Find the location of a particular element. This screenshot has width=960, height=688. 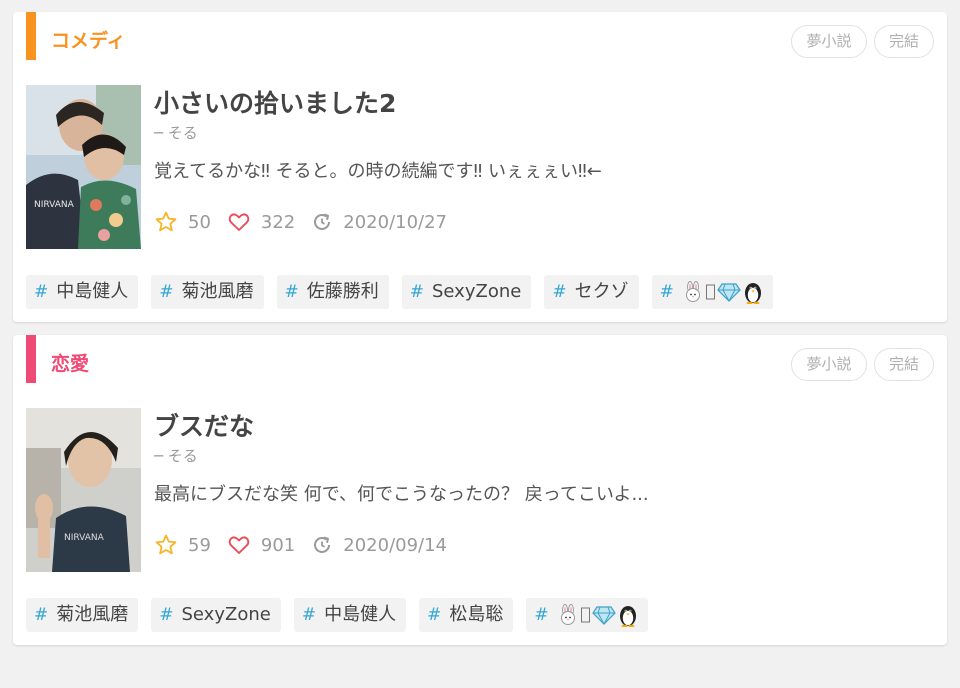

tag-list: # 中島健人 # 菊池風磨 # 佐藤勝利 # SexyZone # セクゾ # is located at coordinates (406, 292).